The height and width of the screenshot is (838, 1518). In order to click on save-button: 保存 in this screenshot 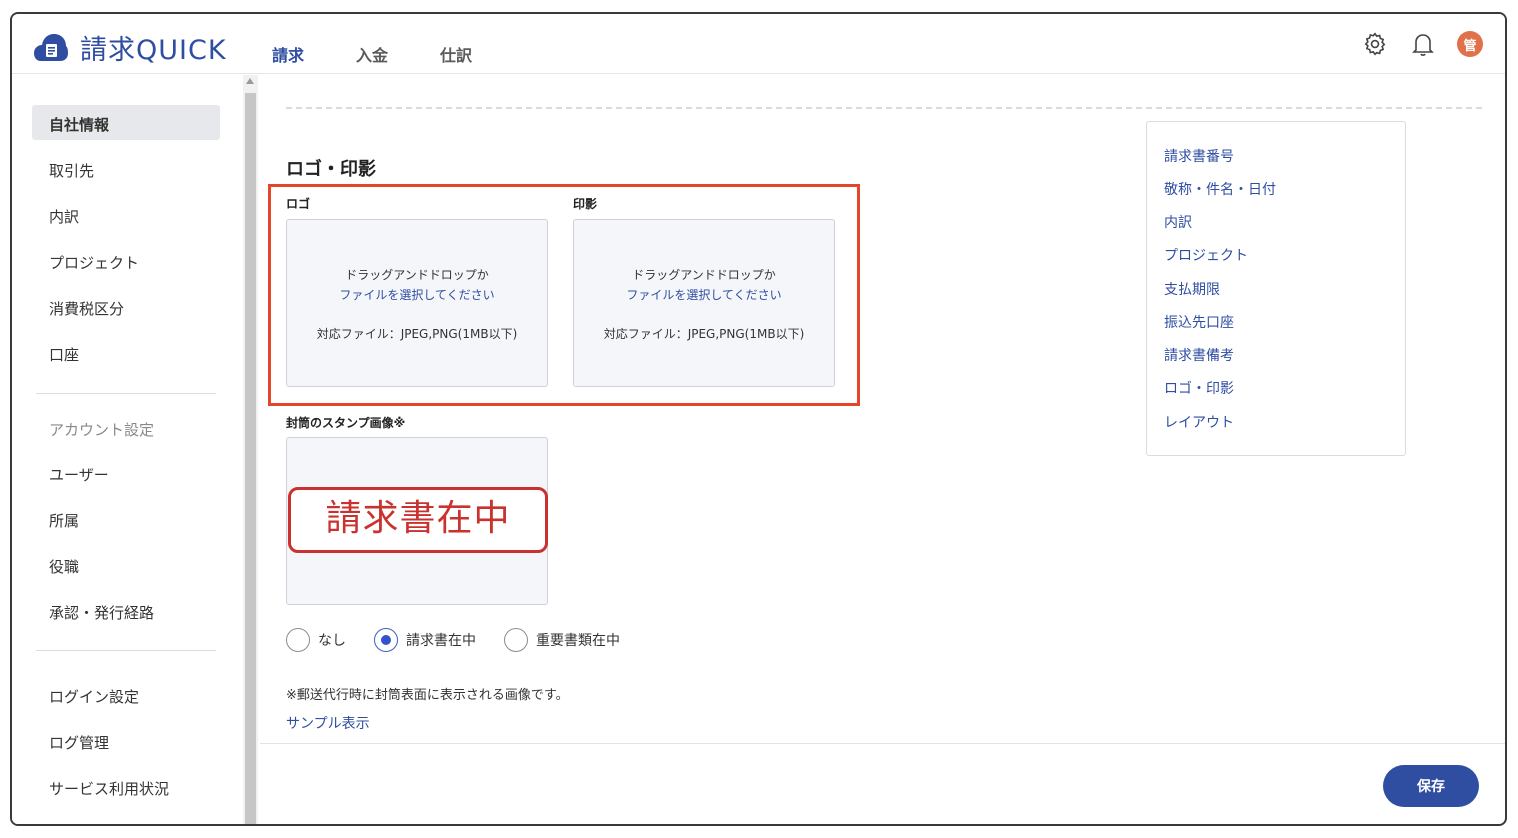, I will do `click(1431, 786)`.